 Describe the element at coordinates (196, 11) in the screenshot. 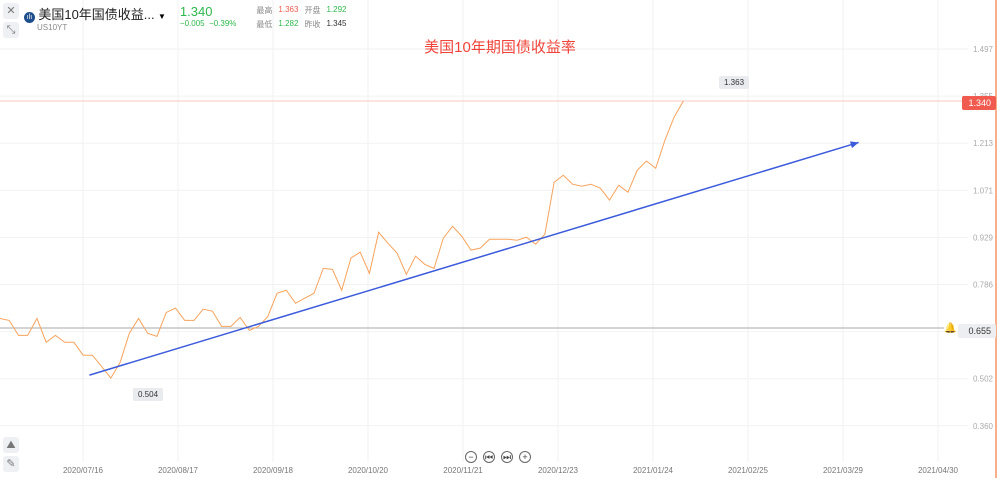

I see `last-price: 1.340` at that location.